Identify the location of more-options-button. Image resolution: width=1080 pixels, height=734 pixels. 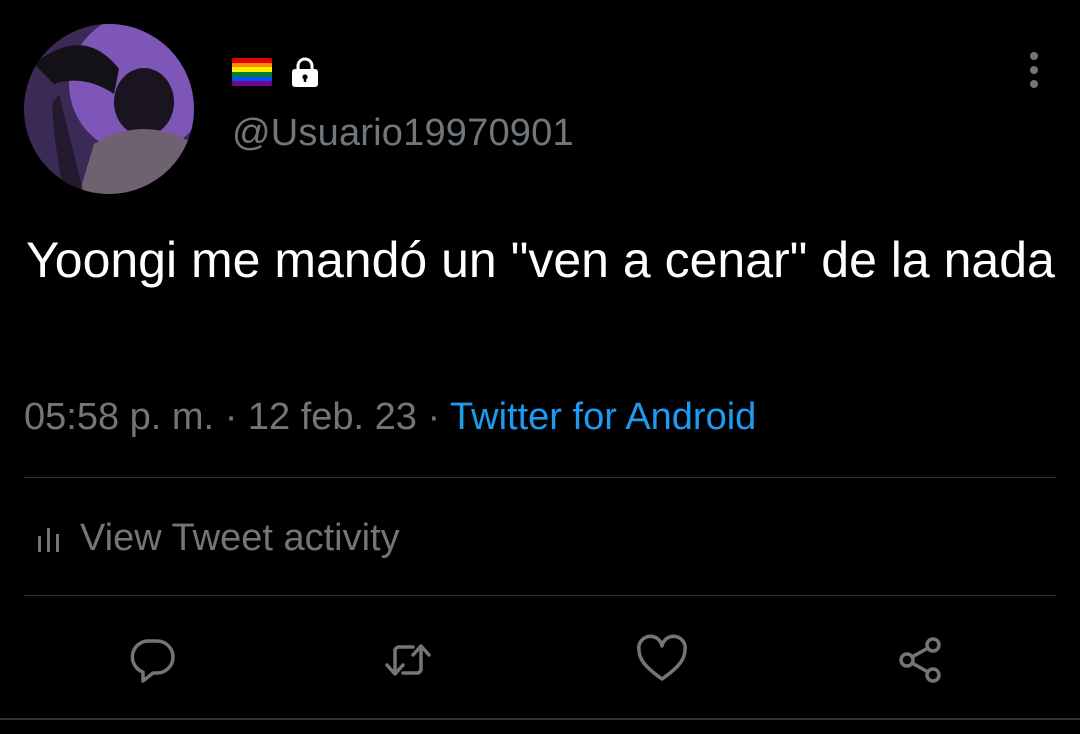
(1034, 70).